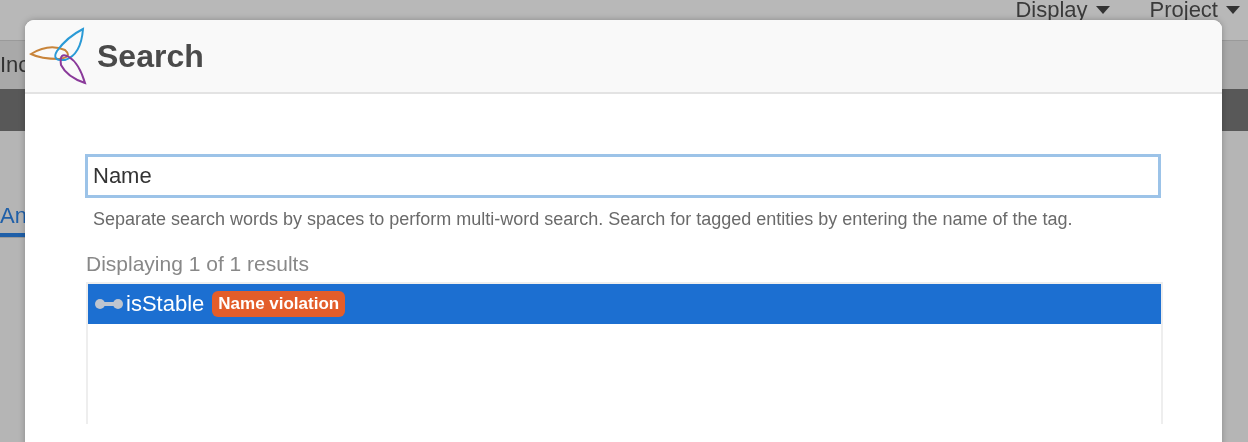 The height and width of the screenshot is (442, 1248). What do you see at coordinates (198, 264) in the screenshot?
I see `result-count: Displaying 1 of 1 results` at bounding box center [198, 264].